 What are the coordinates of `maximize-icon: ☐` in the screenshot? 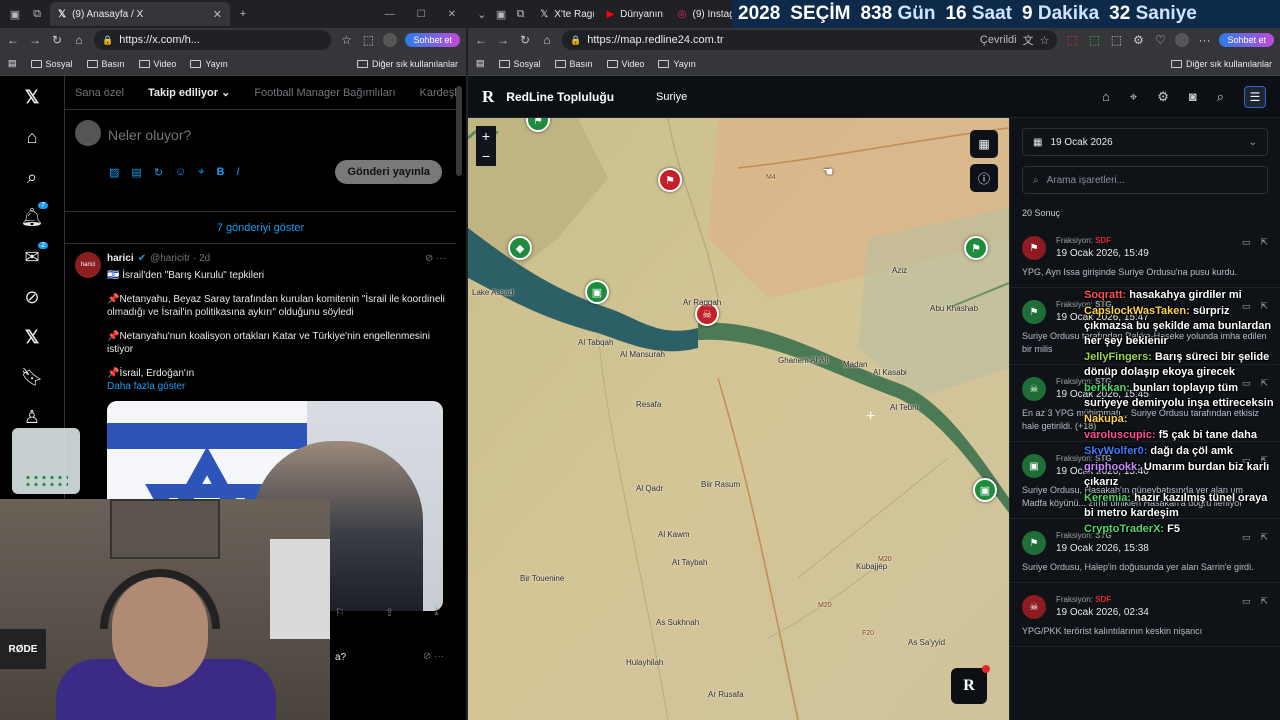 It's located at (421, 14).